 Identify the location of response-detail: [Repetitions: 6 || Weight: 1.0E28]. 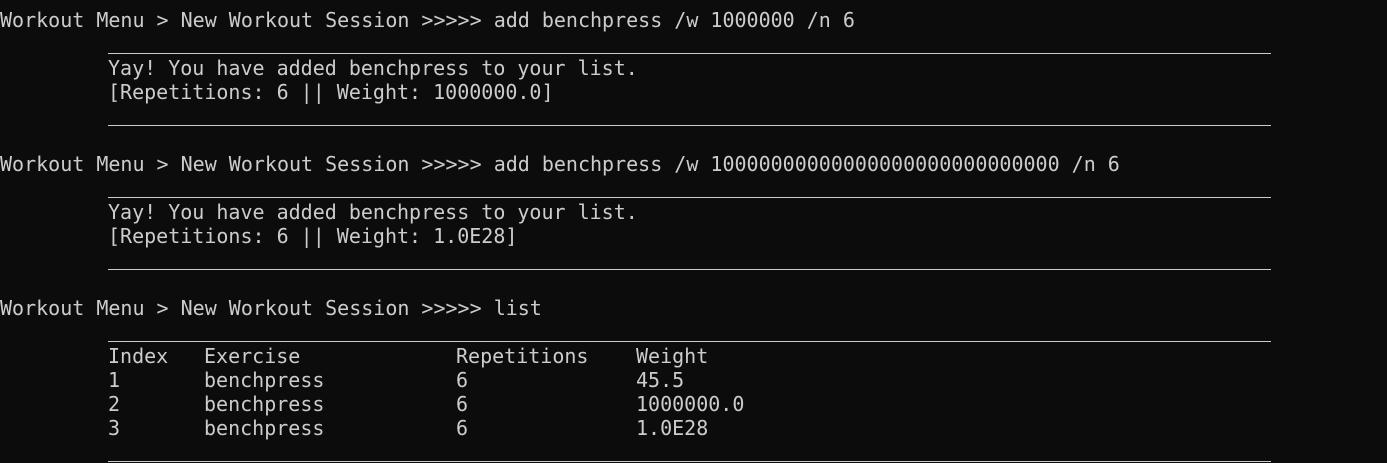
(313, 236).